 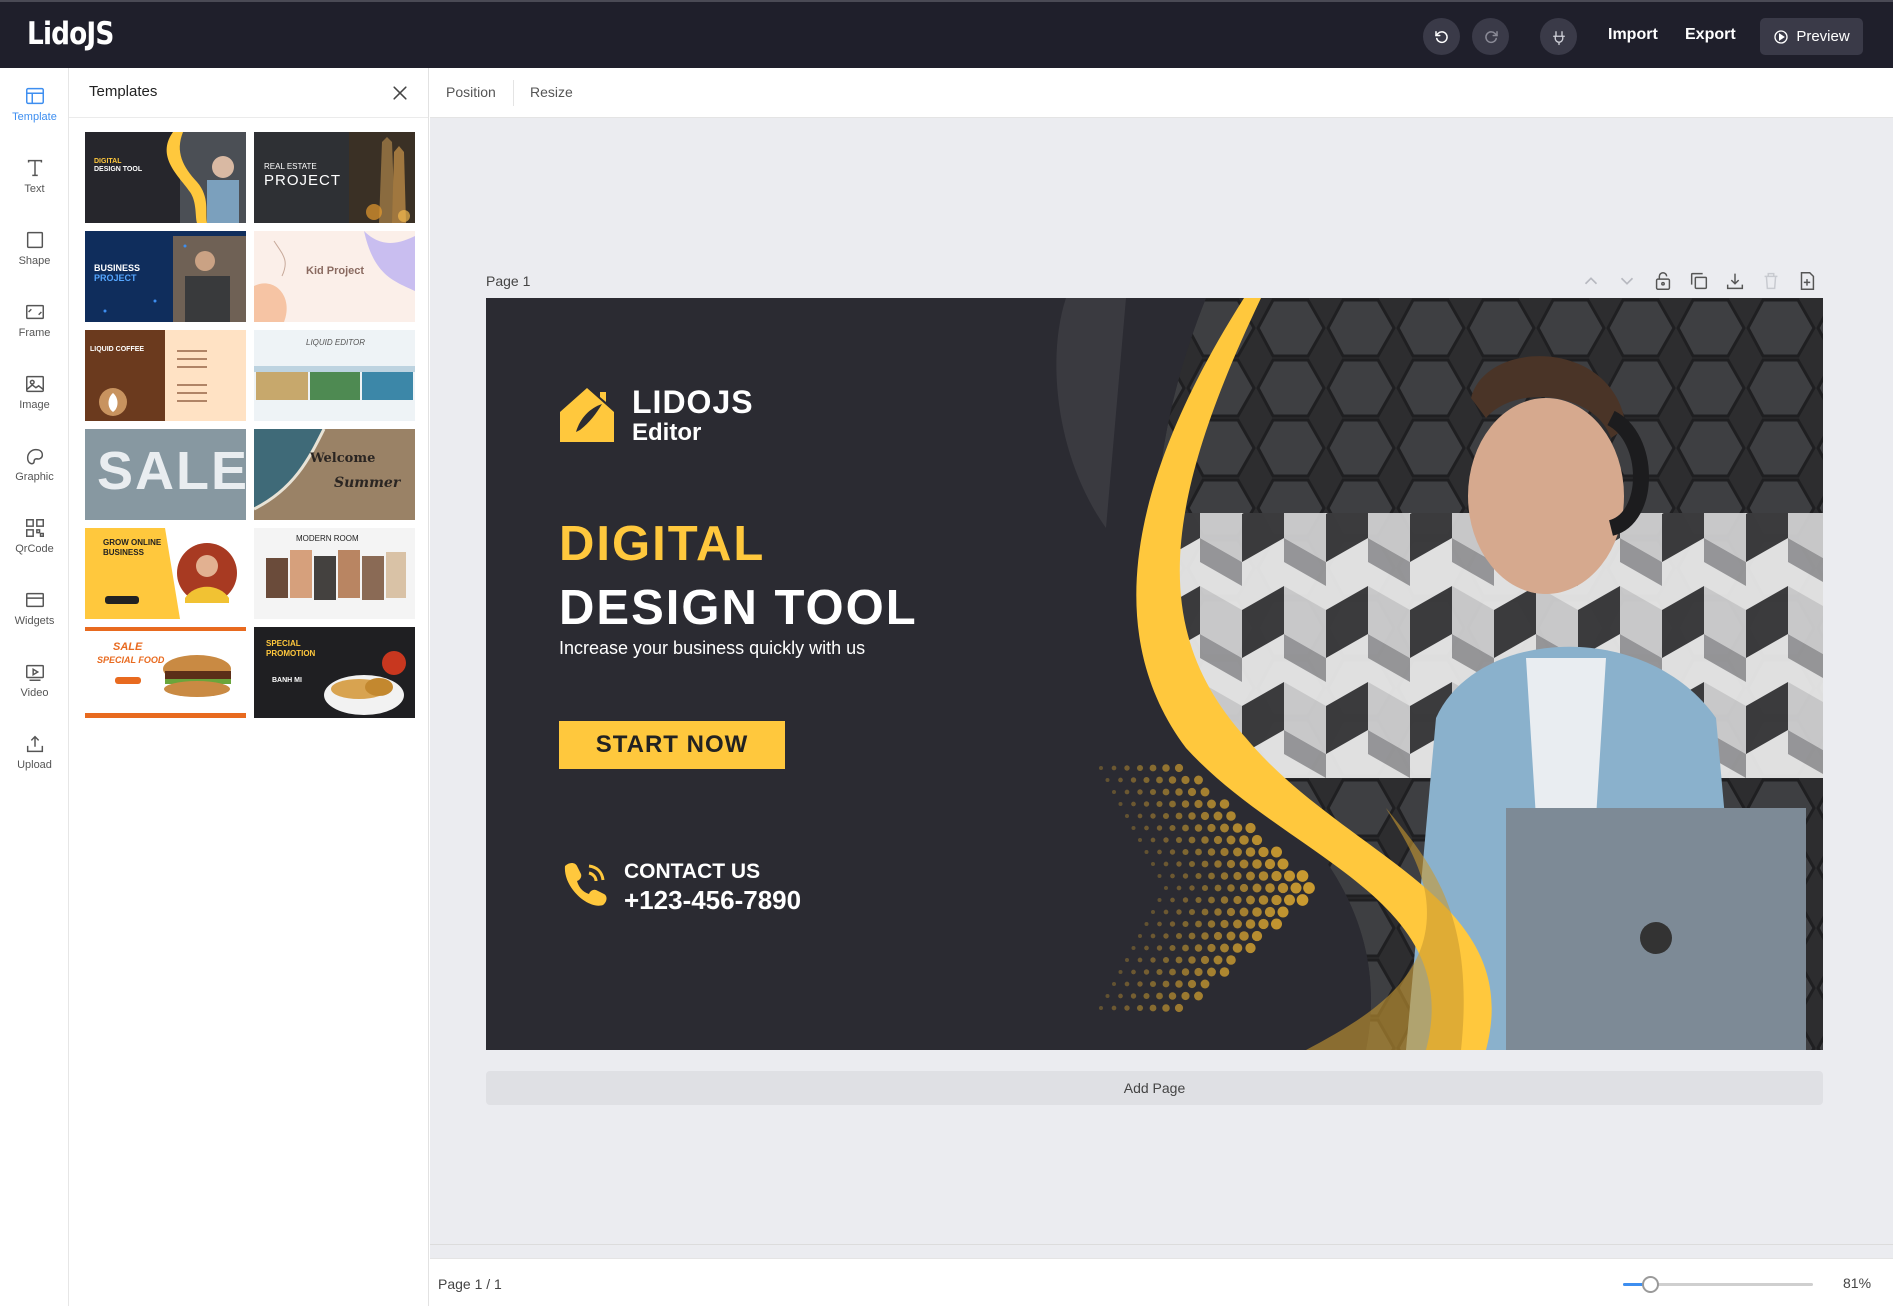 I want to click on template-thumbnail: BUSINESS PROJECT, so click(x=165, y=276).